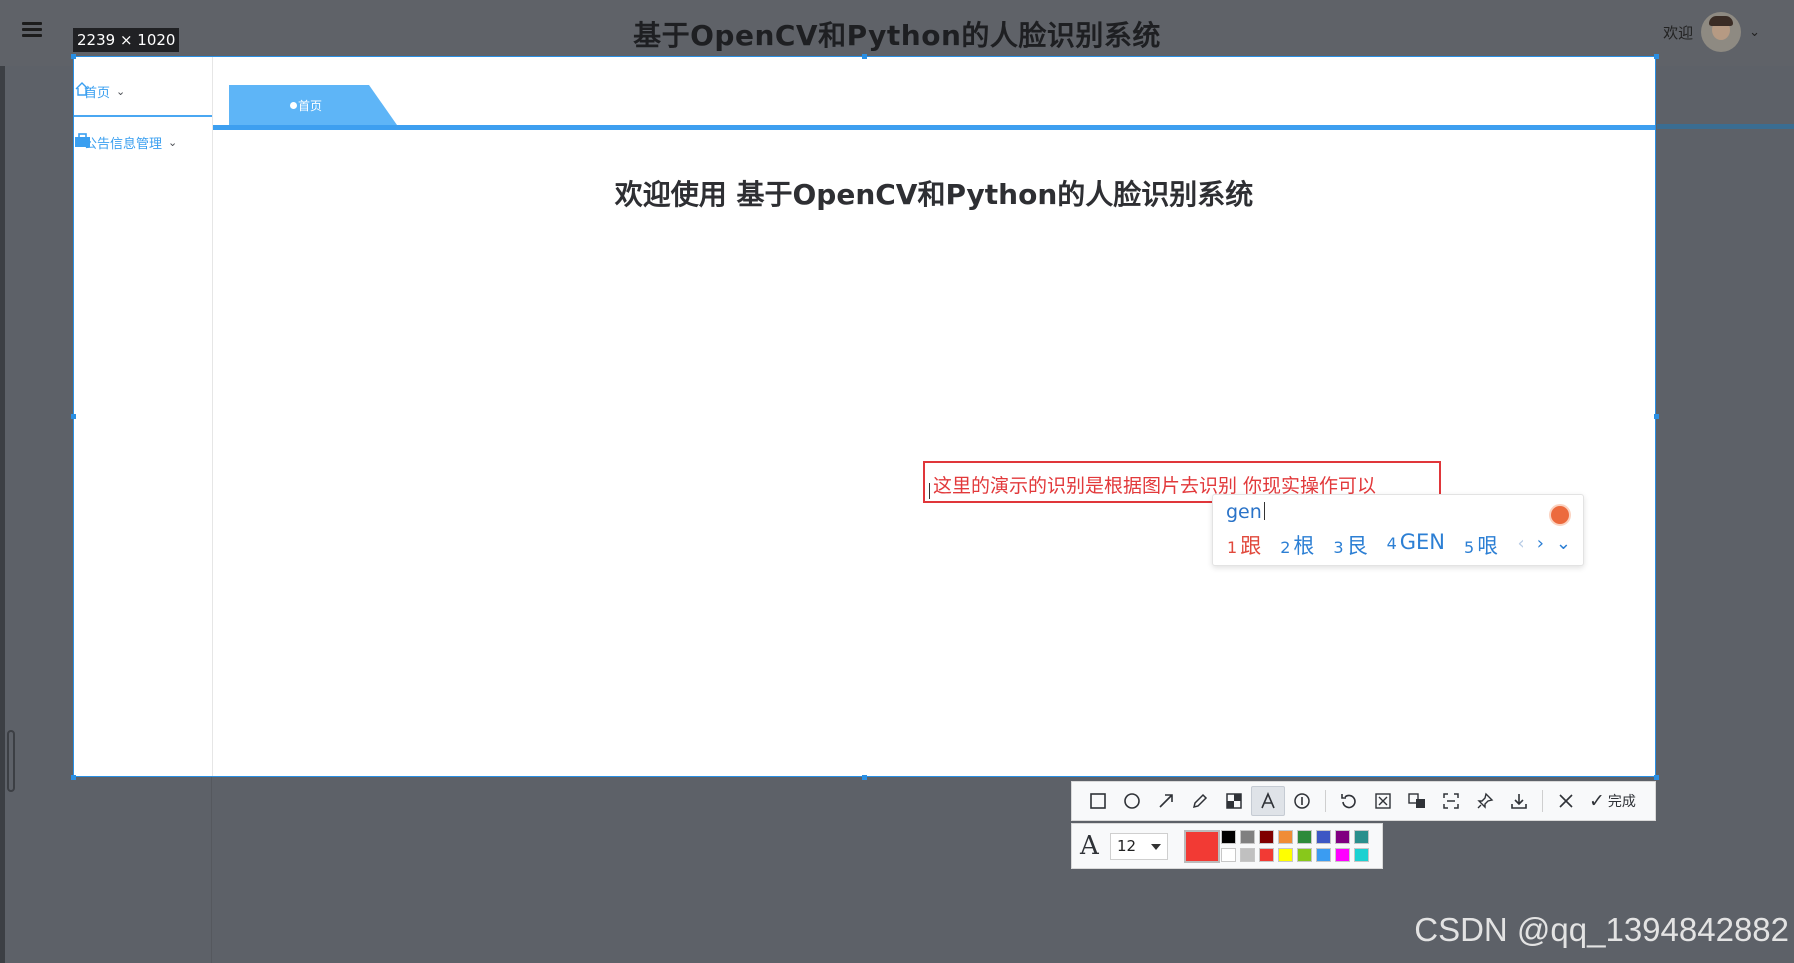 The height and width of the screenshot is (963, 1794). I want to click on user-menu: 欢迎 ⌄, so click(1711, 32).